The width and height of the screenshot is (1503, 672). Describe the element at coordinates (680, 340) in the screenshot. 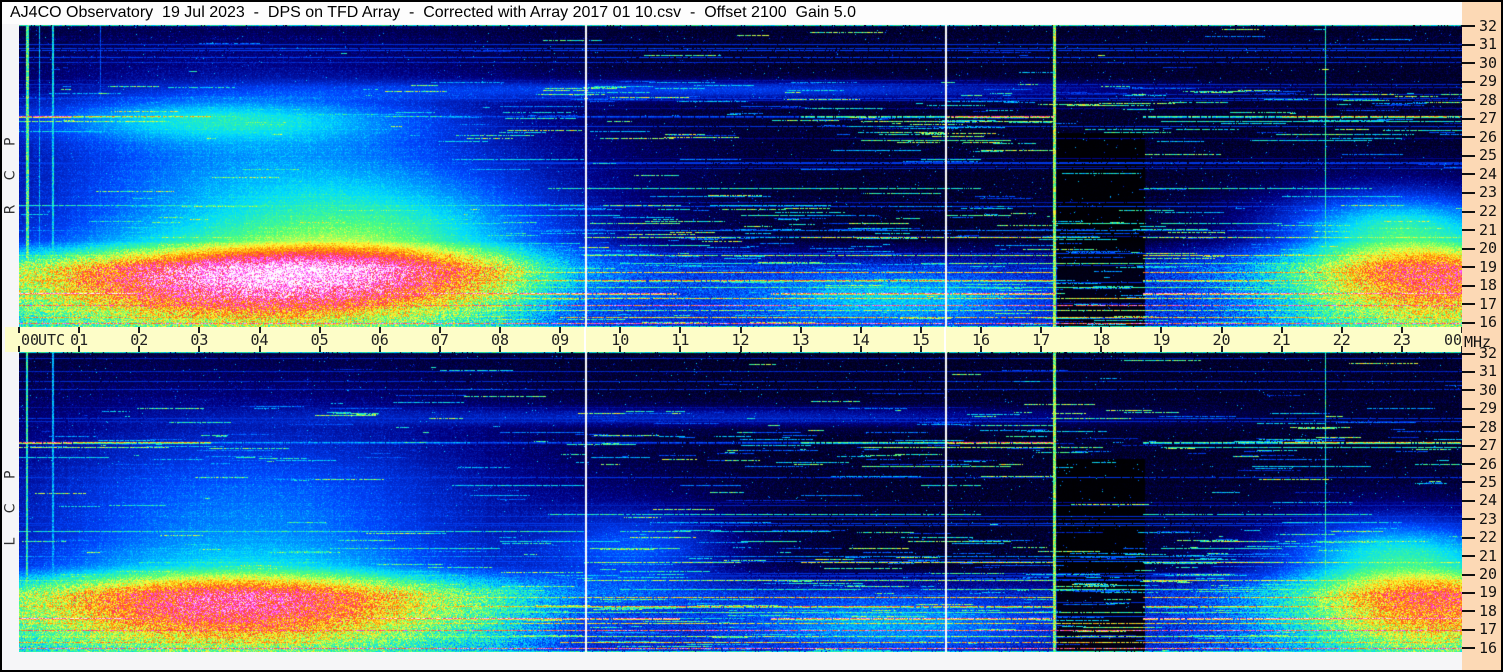

I see `time-tick-label: 11` at that location.